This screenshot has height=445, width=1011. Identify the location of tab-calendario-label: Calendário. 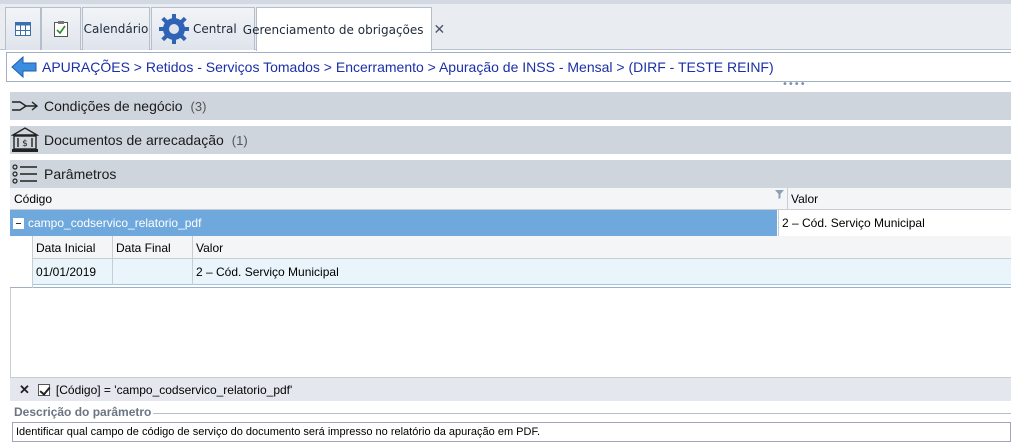
(116, 29).